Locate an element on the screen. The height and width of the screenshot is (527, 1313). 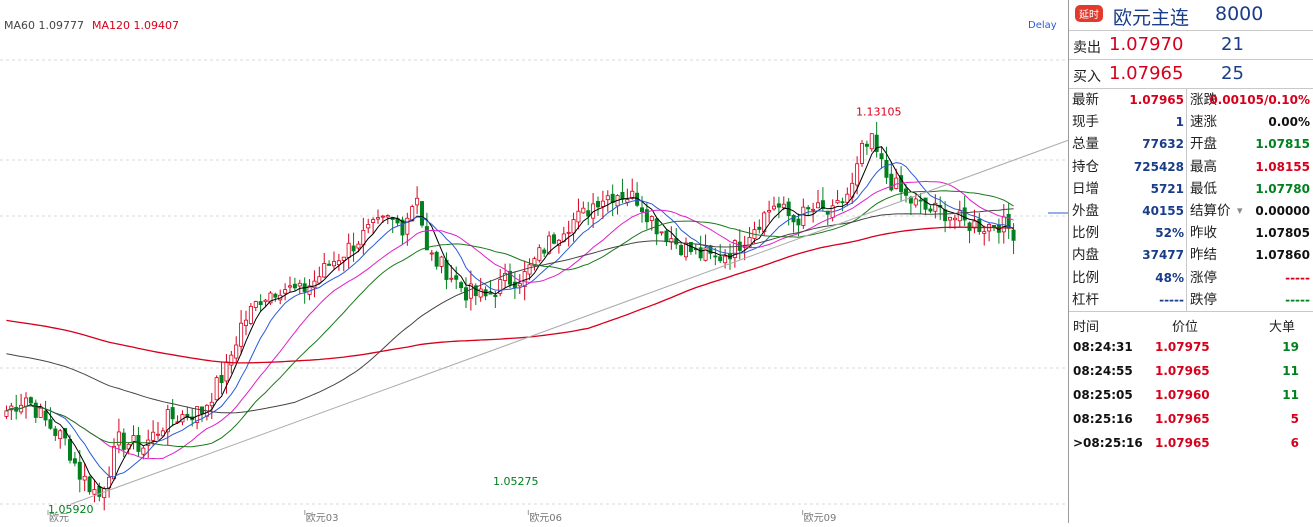
trade-volume: 19 is located at coordinates (1290, 347).